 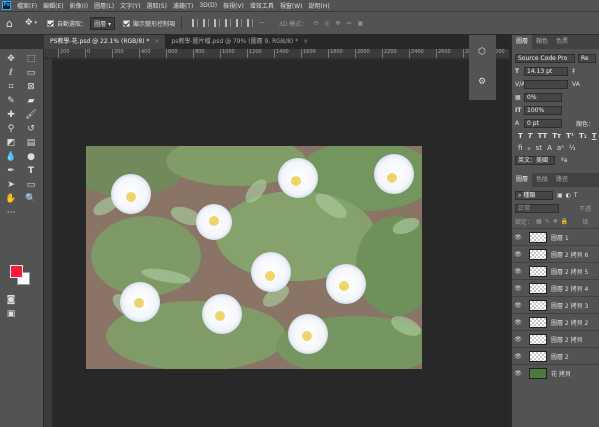 What do you see at coordinates (11, 73) in the screenshot?
I see `lasso-tool-icon: ℓ` at bounding box center [11, 73].